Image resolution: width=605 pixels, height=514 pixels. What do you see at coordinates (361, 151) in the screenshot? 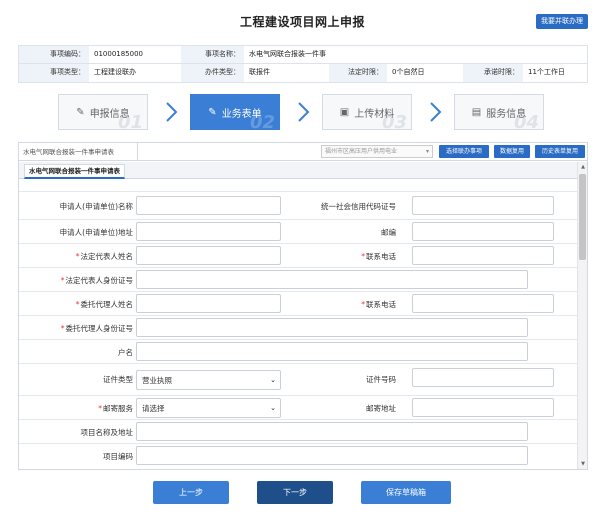
I see `linked-item-select-value: 福州市区高压用户供用电业` at bounding box center [361, 151].